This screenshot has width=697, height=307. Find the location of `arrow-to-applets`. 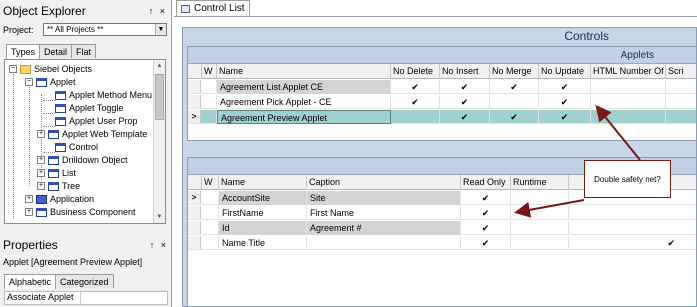

arrow-to-applets is located at coordinates (618, 132).